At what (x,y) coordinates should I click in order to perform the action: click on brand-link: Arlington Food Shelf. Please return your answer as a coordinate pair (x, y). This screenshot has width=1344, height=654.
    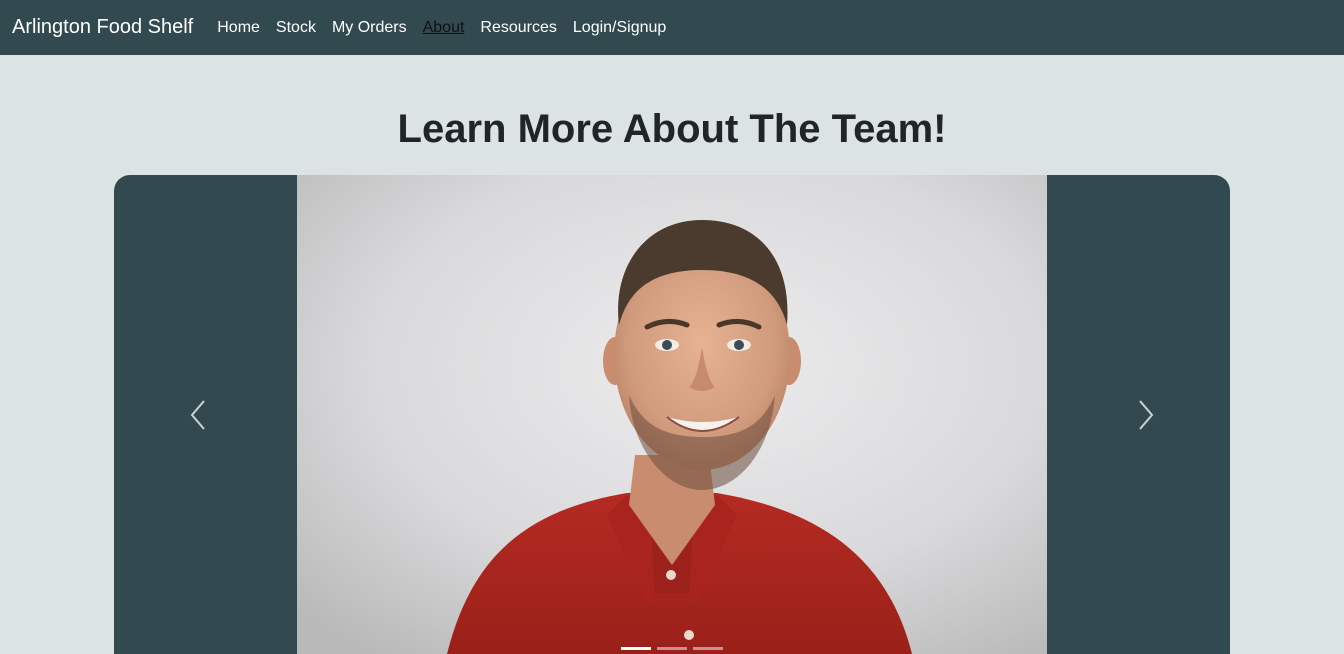
    Looking at the image, I should click on (102, 27).